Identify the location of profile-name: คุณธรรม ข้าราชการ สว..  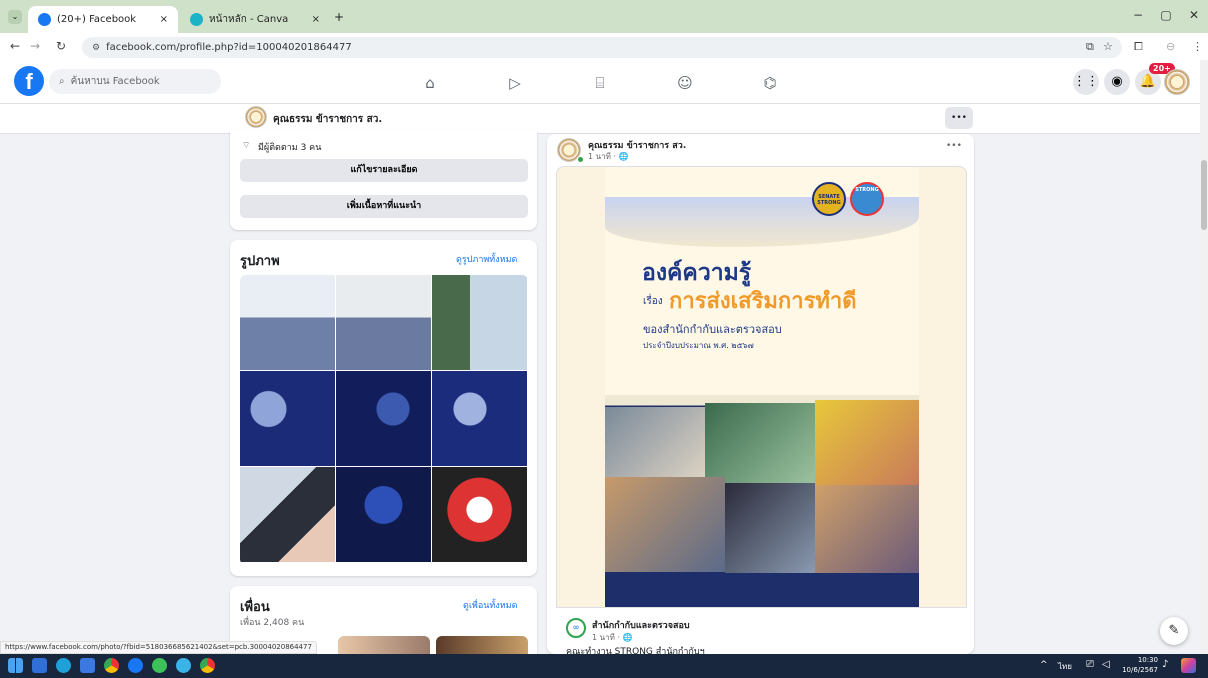
(327, 119).